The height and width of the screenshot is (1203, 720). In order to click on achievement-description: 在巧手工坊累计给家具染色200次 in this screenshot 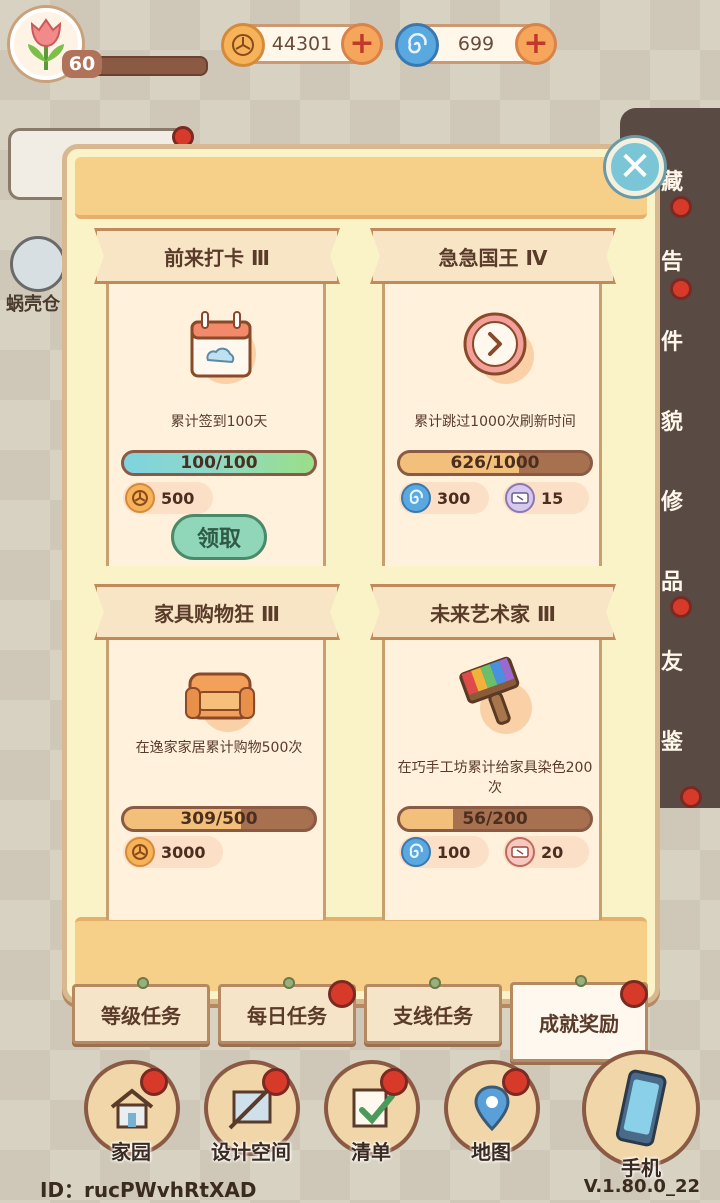, I will do `click(495, 778)`.